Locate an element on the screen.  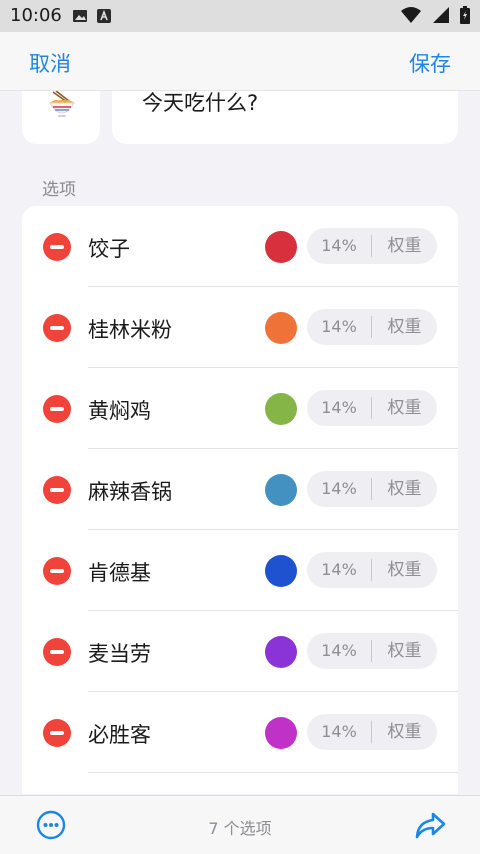
battery-icon is located at coordinates (465, 15).